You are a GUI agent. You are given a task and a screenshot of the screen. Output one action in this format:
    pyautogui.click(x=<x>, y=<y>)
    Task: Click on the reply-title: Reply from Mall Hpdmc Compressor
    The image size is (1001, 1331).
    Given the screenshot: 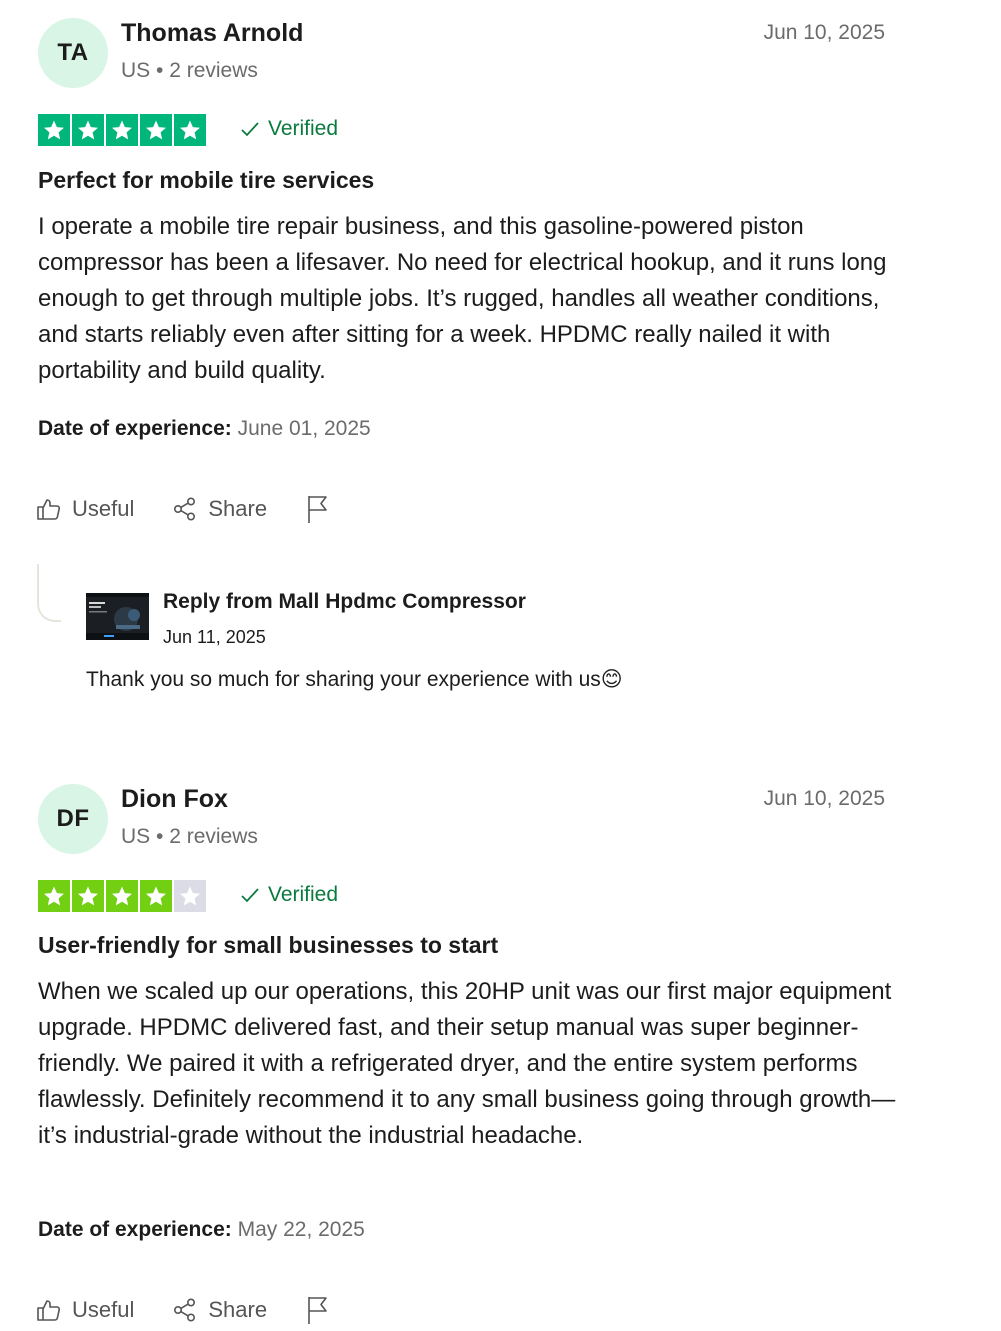 What is the action you would take?
    pyautogui.click(x=344, y=601)
    